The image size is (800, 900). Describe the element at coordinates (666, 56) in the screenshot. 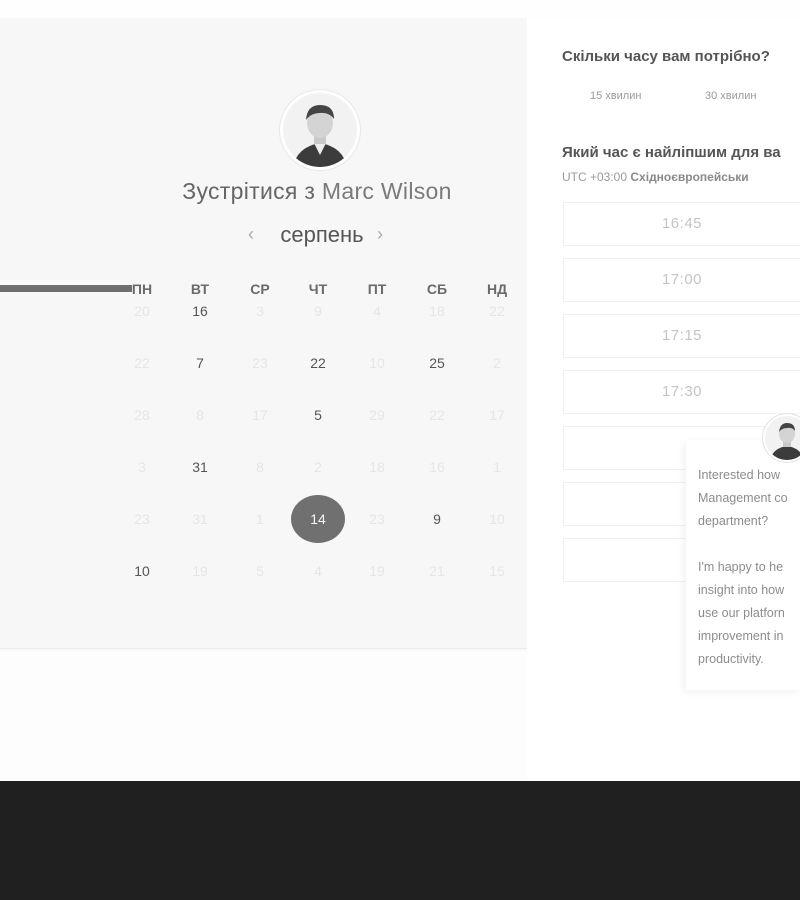

I see `duration-question: Скільки часу вам потрібно?` at that location.